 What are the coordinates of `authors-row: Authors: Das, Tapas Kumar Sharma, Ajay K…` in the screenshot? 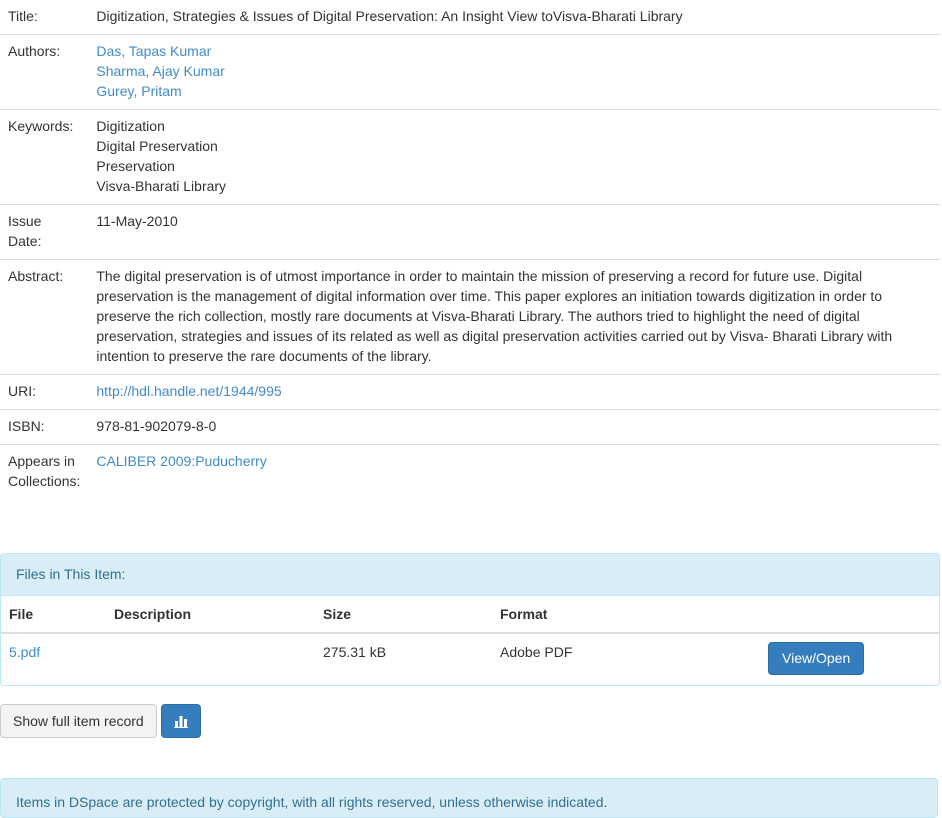 It's located at (470, 72).